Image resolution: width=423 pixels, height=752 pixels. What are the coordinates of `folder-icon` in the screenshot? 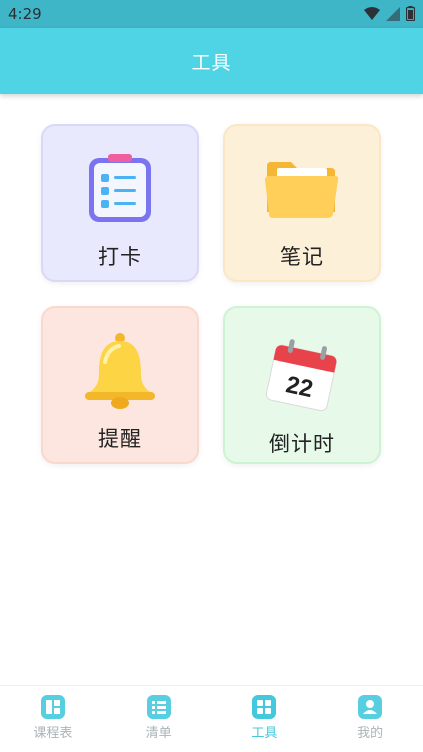 It's located at (302, 190).